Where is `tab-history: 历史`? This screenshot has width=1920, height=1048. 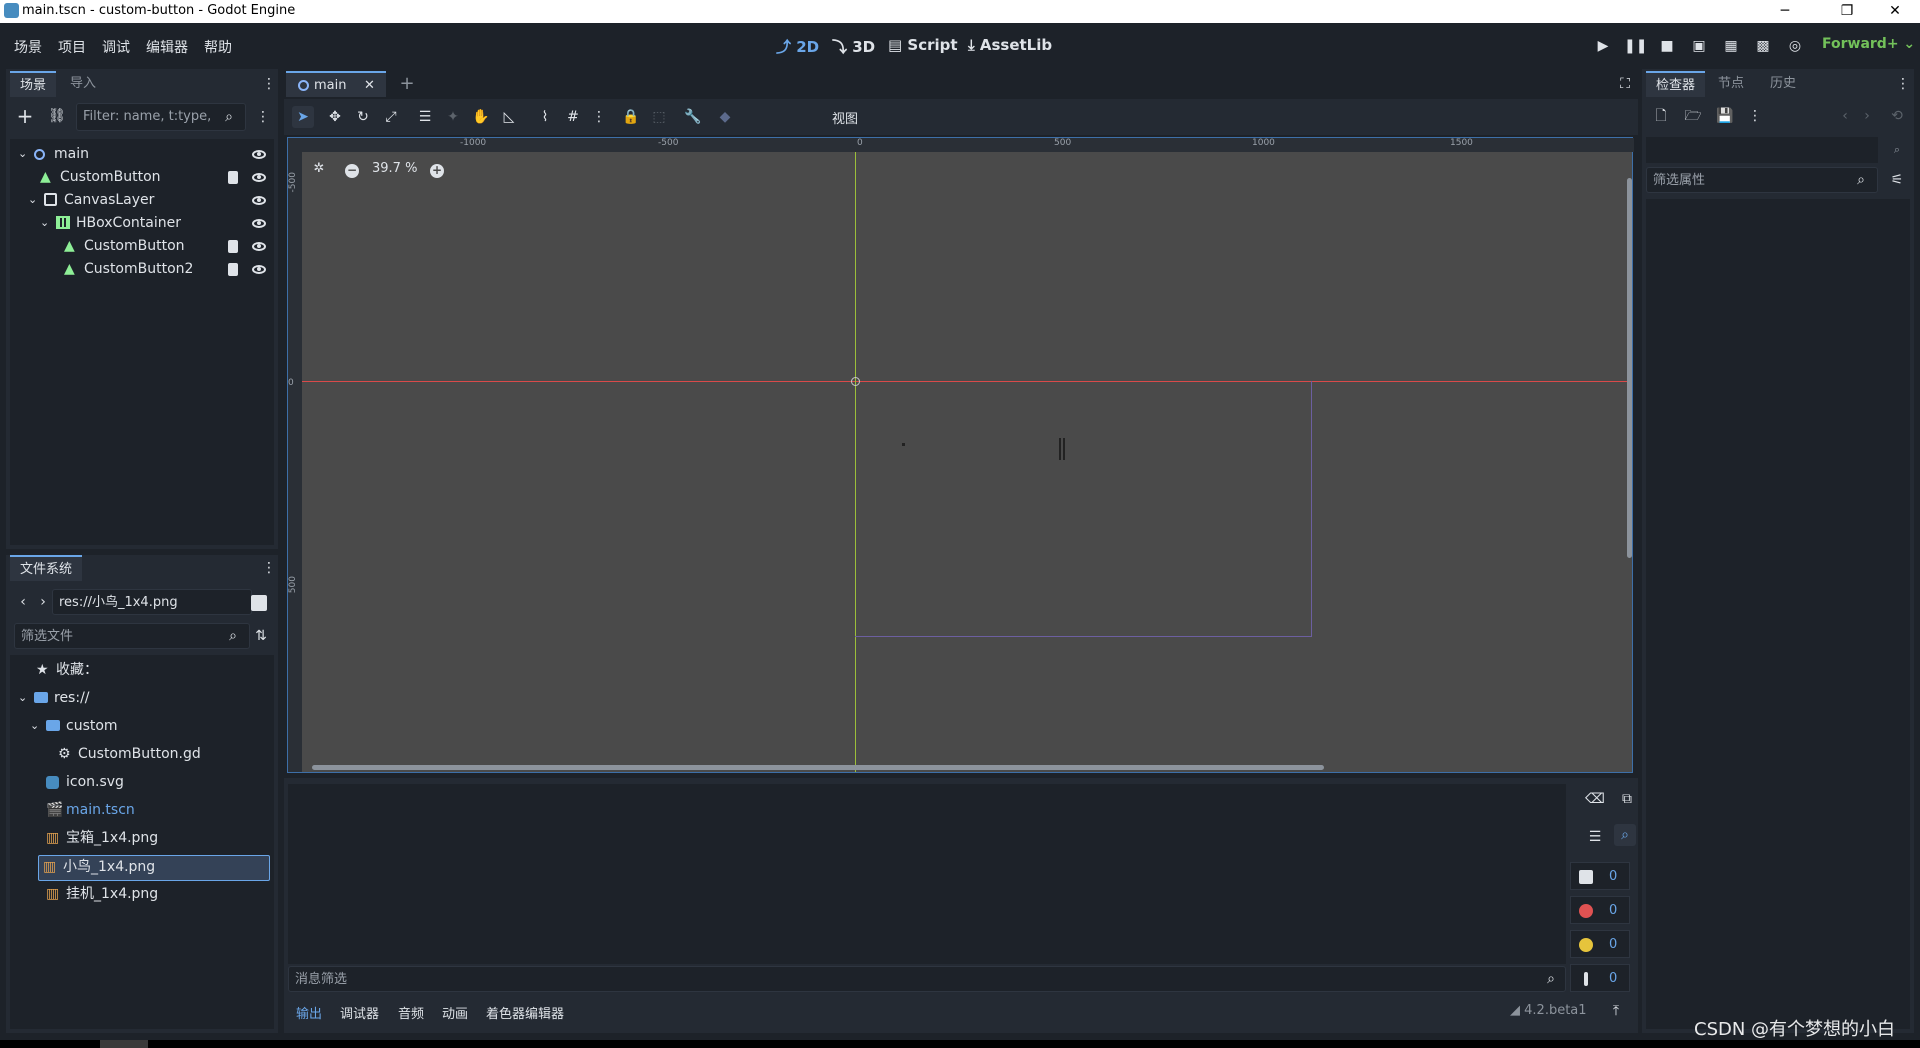
tab-history: 历史 is located at coordinates (1783, 84).